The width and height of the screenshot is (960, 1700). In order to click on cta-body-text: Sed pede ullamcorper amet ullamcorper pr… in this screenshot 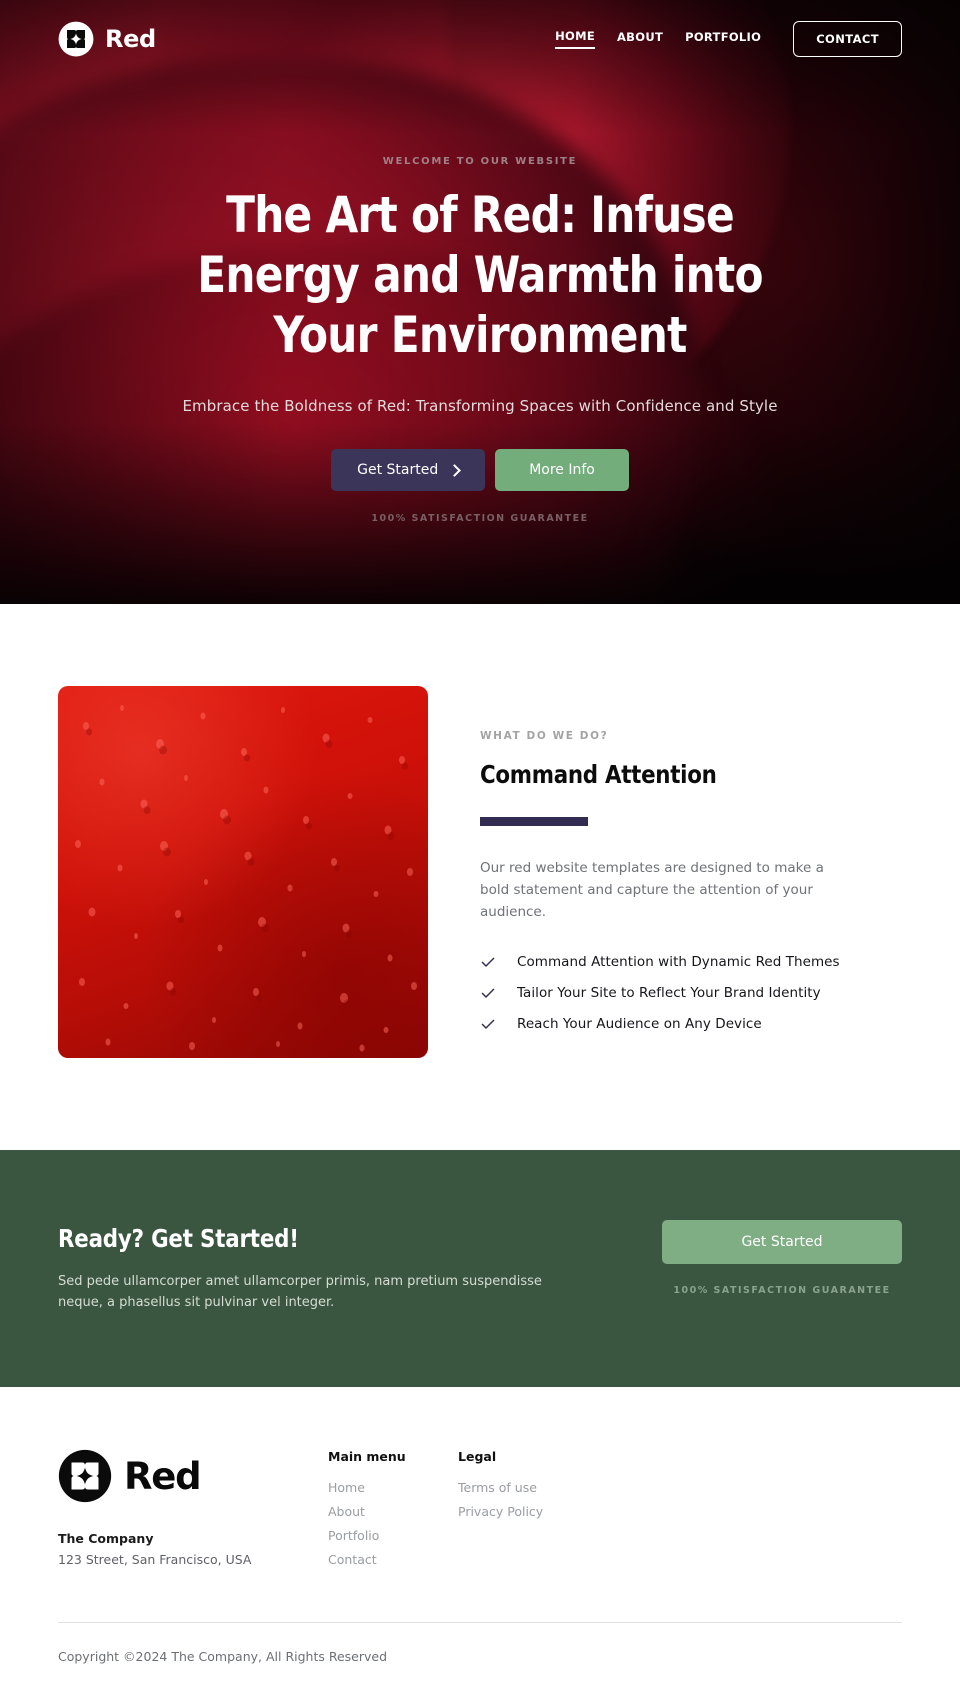, I will do `click(300, 1292)`.